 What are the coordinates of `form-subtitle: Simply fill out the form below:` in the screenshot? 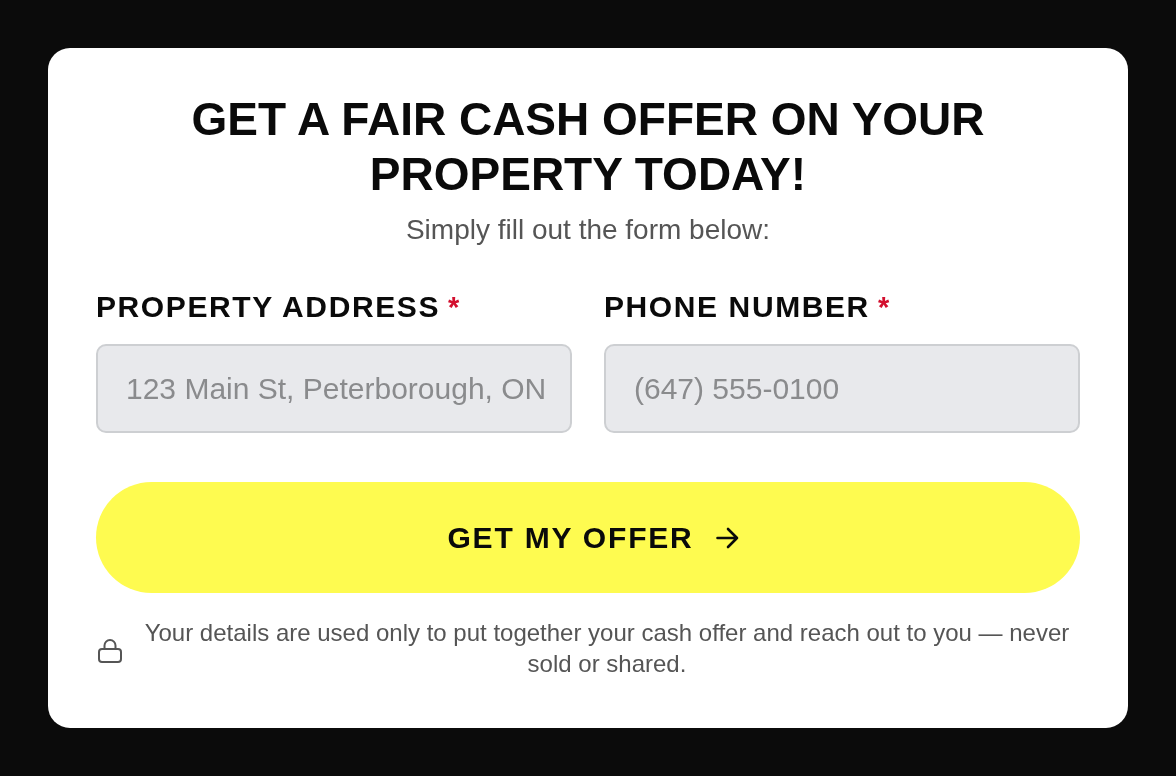 It's located at (588, 230).